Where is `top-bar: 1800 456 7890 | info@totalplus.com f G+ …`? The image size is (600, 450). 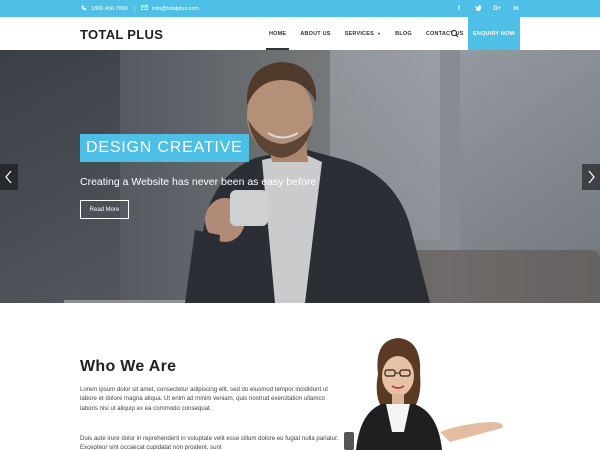 top-bar: 1800 456 7890 | info@totalplus.com f G+ … is located at coordinates (300, 8).